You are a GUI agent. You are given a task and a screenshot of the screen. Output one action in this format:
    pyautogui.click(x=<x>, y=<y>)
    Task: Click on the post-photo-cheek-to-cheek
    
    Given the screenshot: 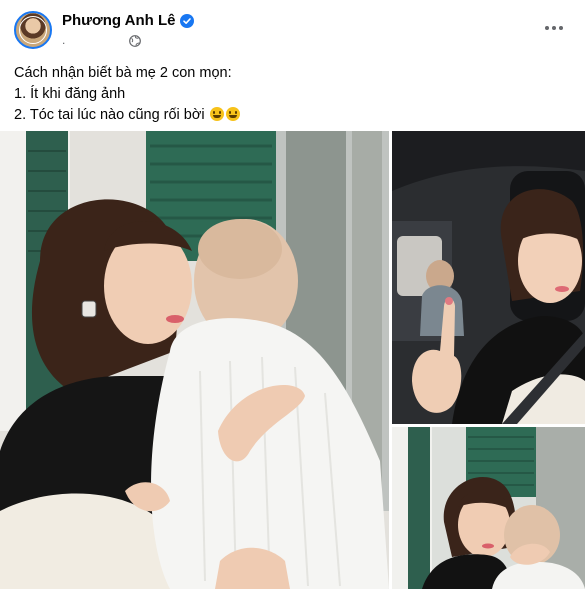 What is the action you would take?
    pyautogui.click(x=488, y=508)
    